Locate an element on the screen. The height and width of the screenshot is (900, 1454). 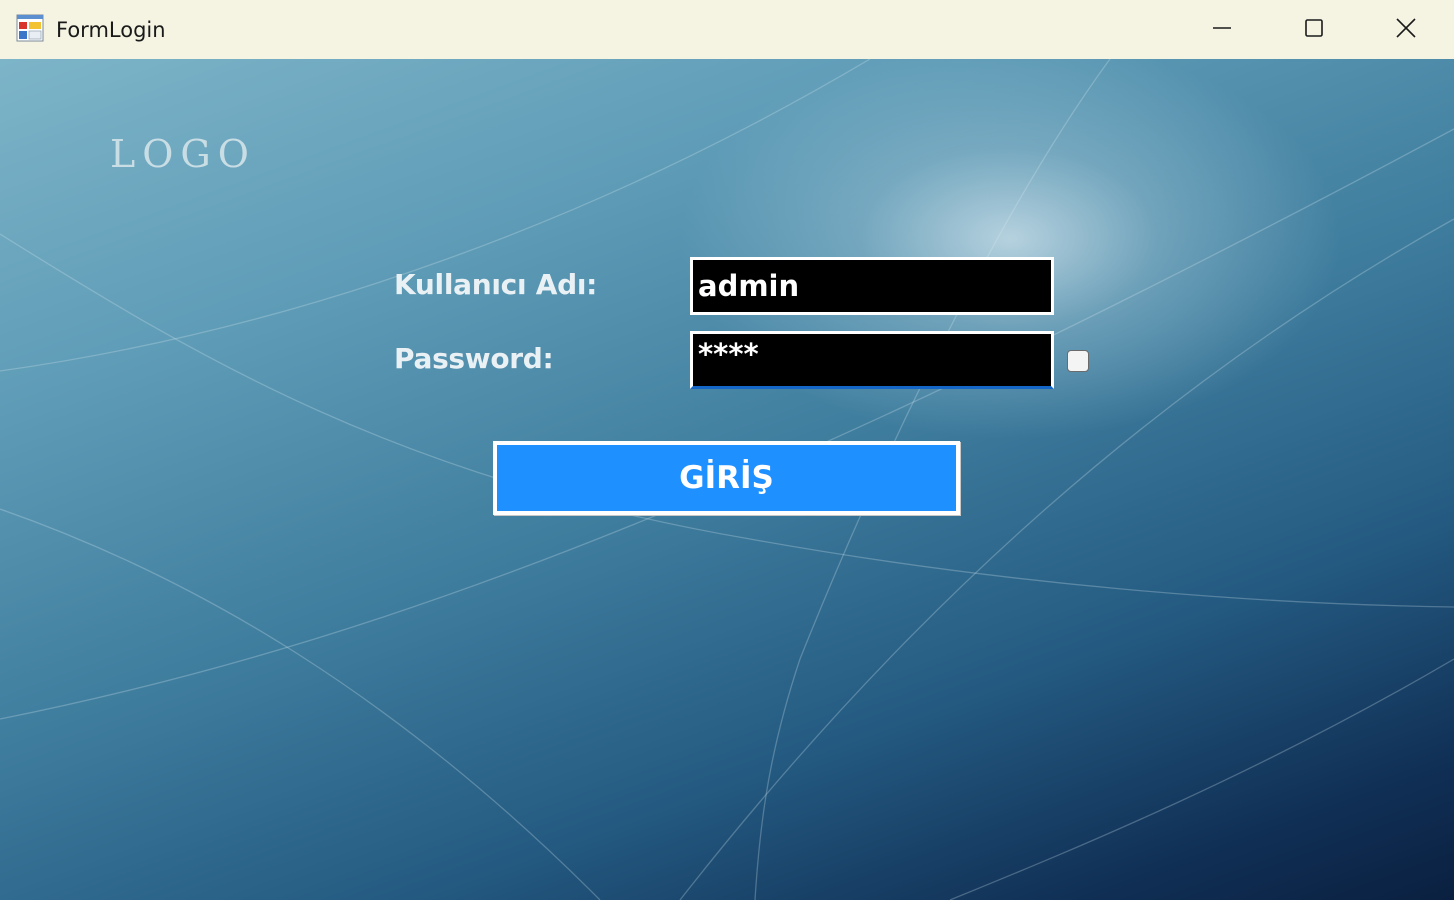
app-icon is located at coordinates (30, 28).